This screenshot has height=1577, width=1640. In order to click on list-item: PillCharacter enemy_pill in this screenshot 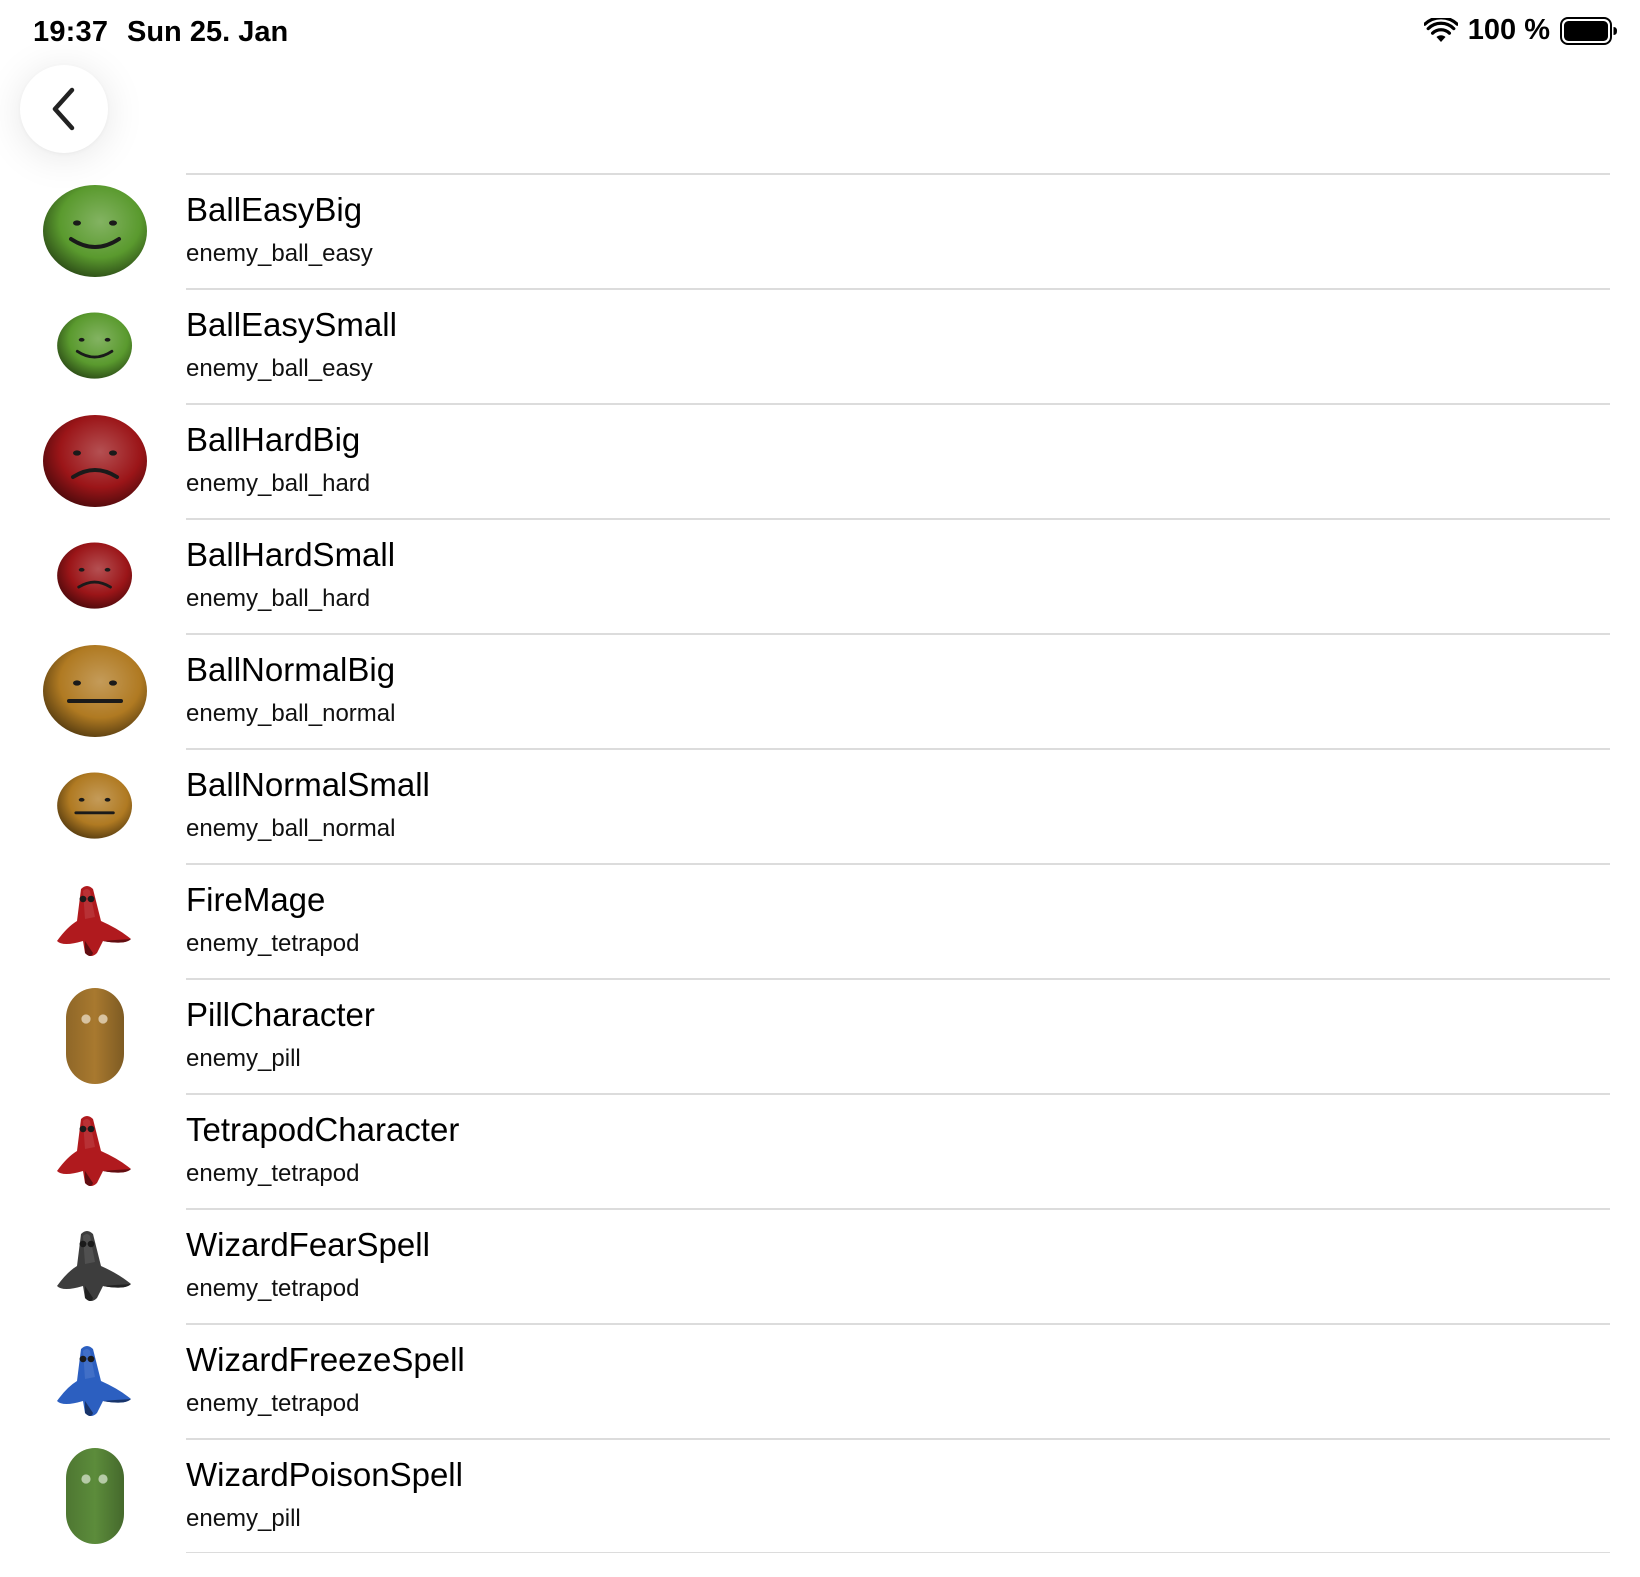, I will do `click(820, 1035)`.